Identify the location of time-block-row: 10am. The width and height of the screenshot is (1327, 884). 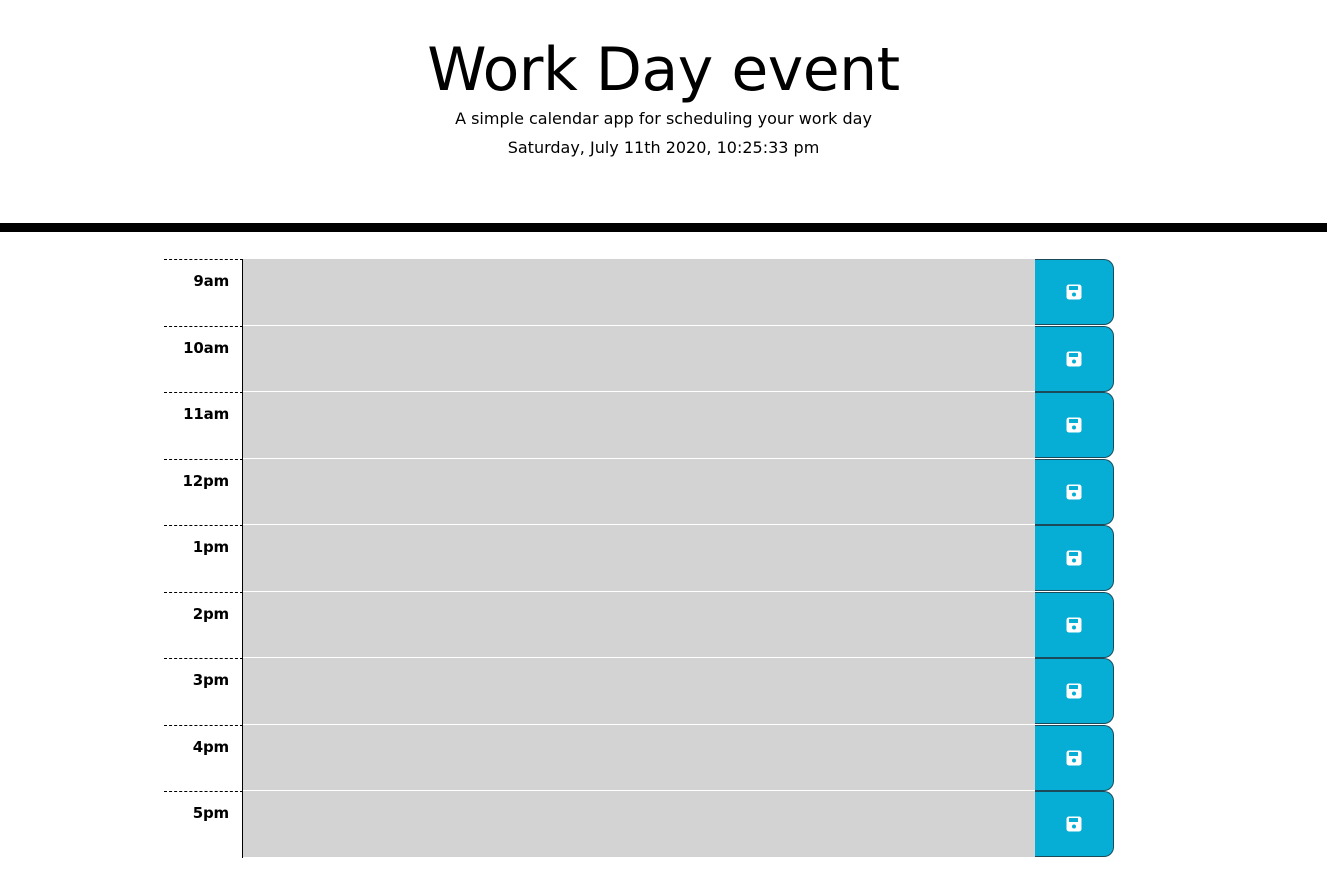
(639, 358).